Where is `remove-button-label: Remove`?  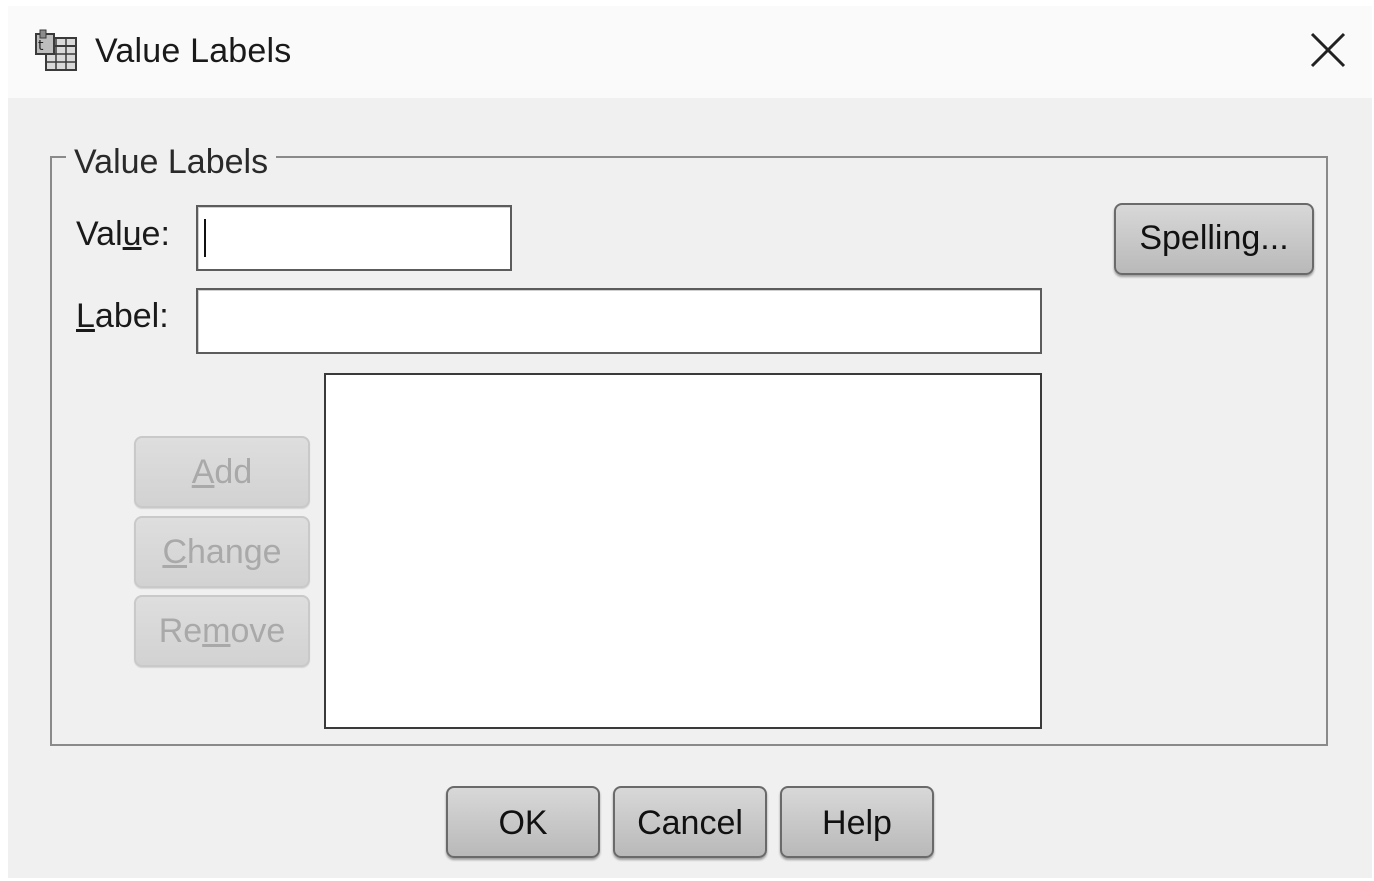 remove-button-label: Remove is located at coordinates (222, 631).